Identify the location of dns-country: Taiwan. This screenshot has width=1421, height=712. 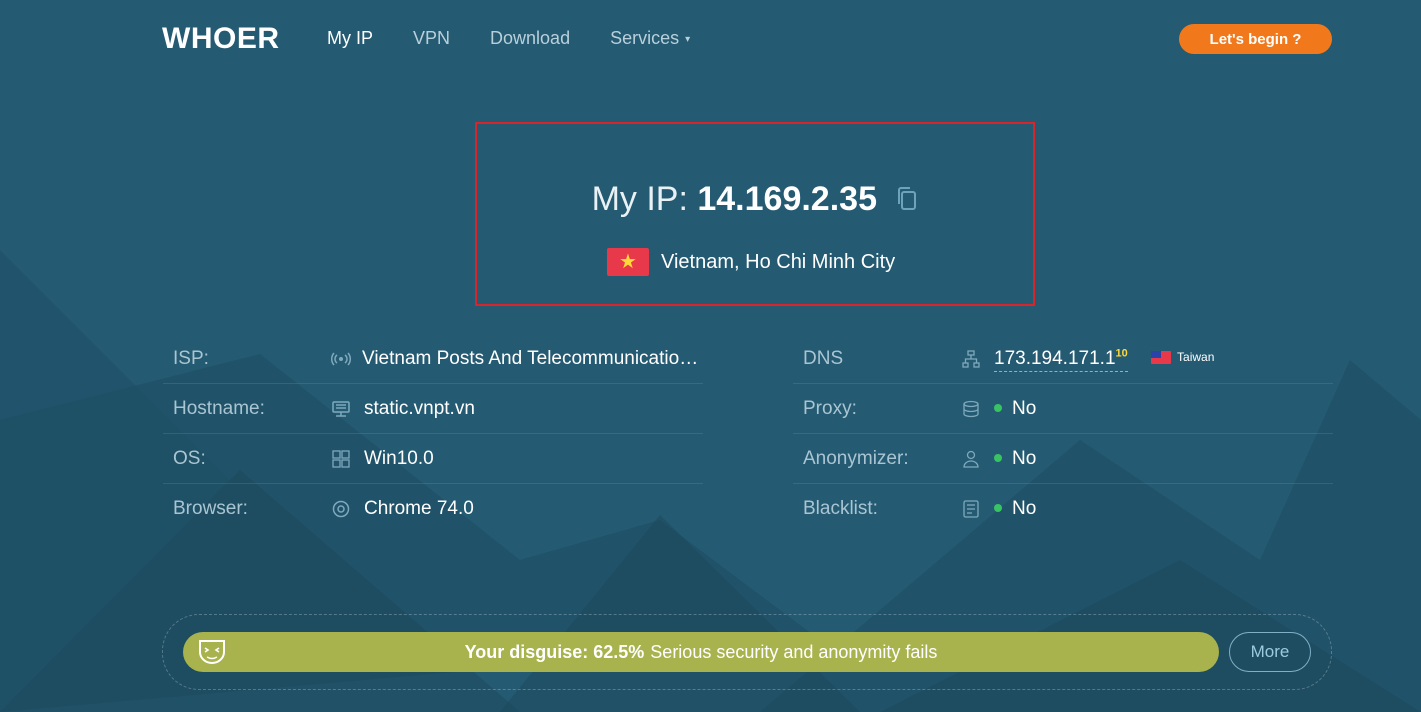
(1182, 357).